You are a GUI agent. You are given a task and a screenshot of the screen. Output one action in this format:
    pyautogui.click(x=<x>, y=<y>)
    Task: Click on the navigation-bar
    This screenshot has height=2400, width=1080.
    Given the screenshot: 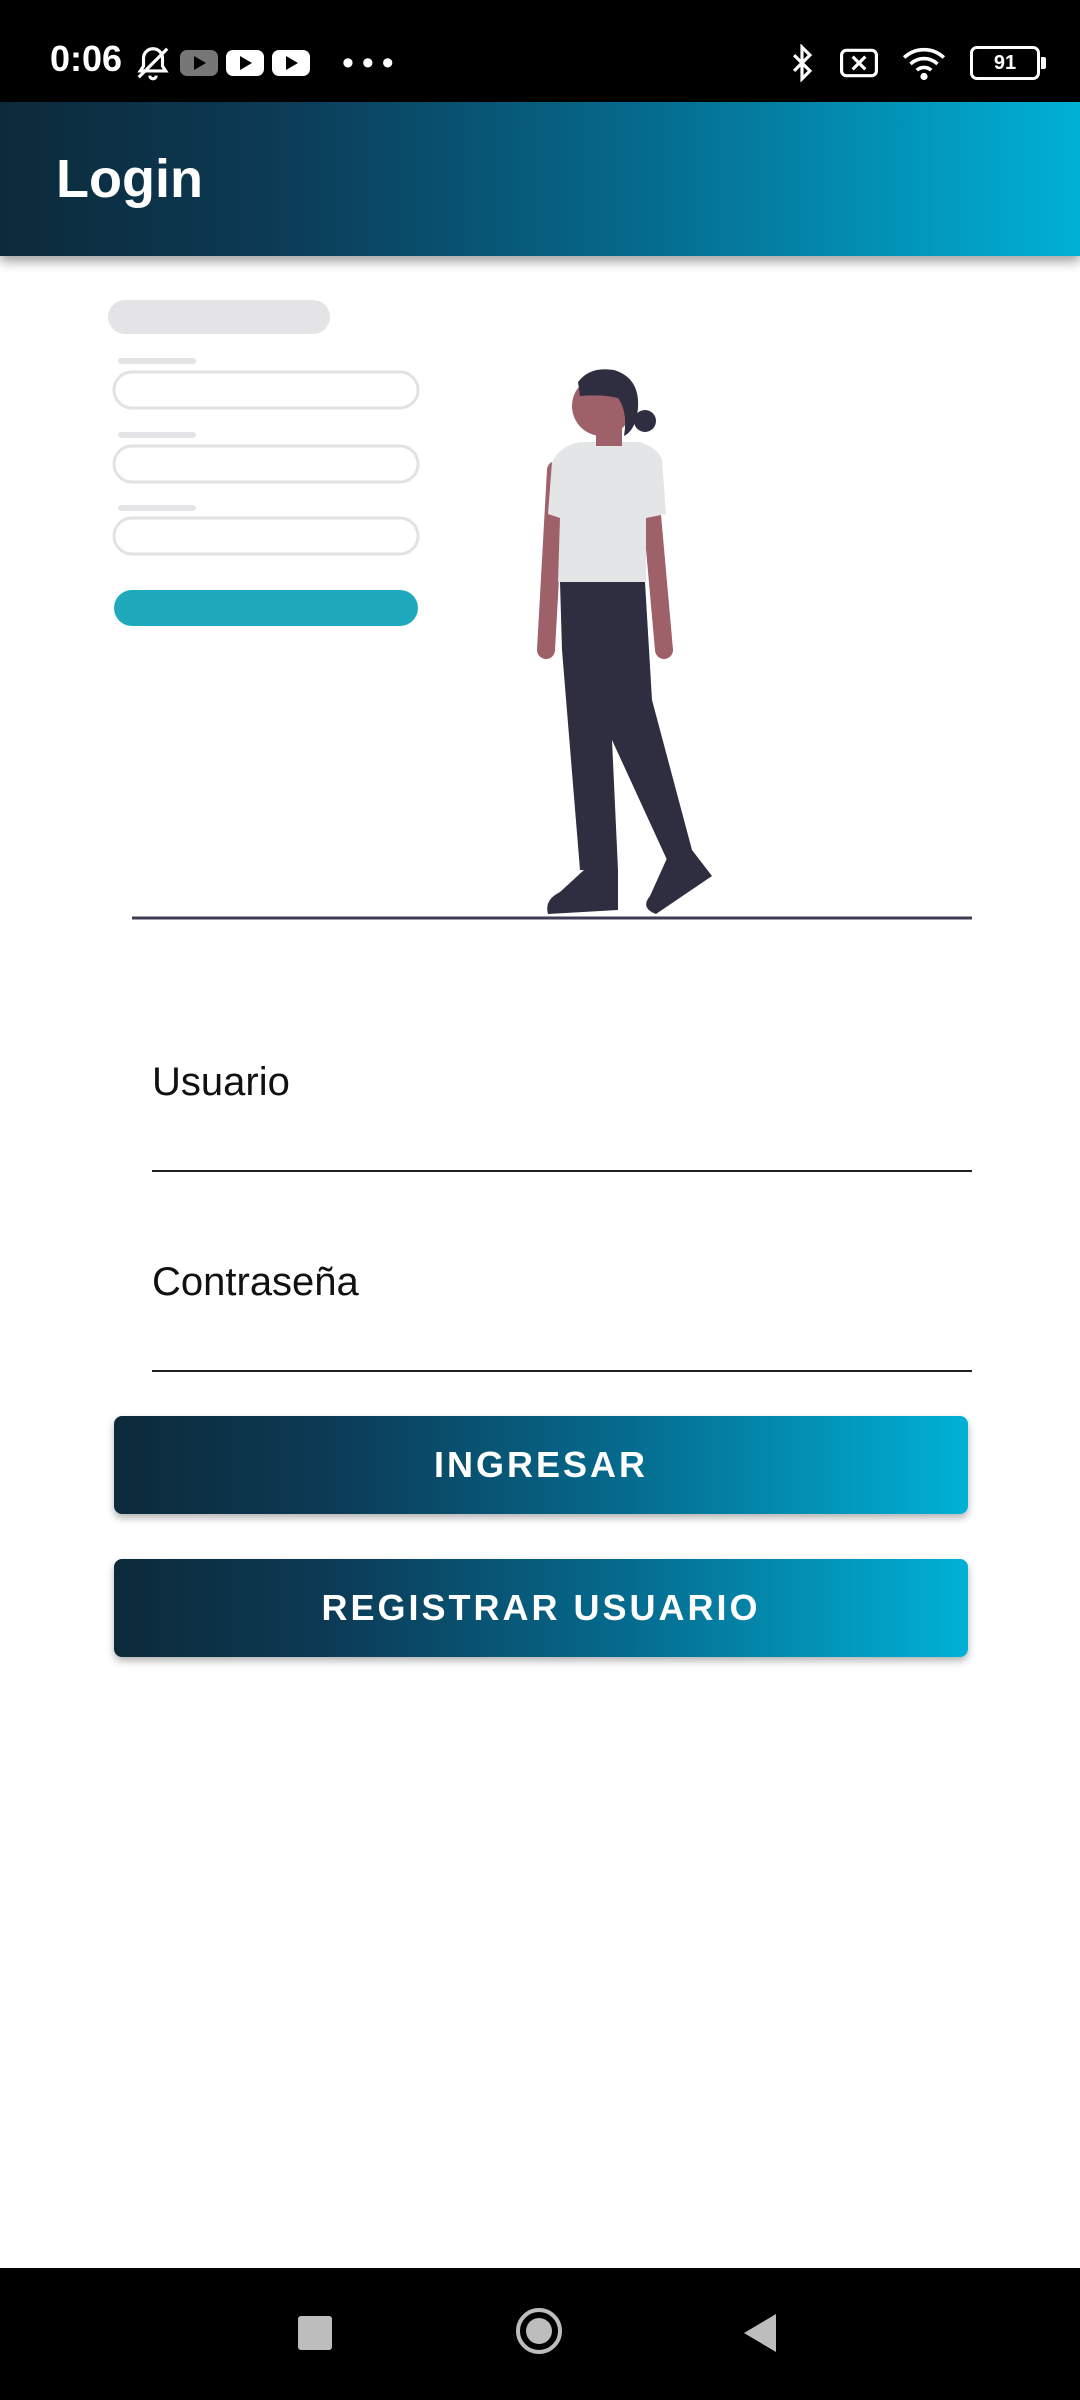 What is the action you would take?
    pyautogui.click(x=540, y=2334)
    